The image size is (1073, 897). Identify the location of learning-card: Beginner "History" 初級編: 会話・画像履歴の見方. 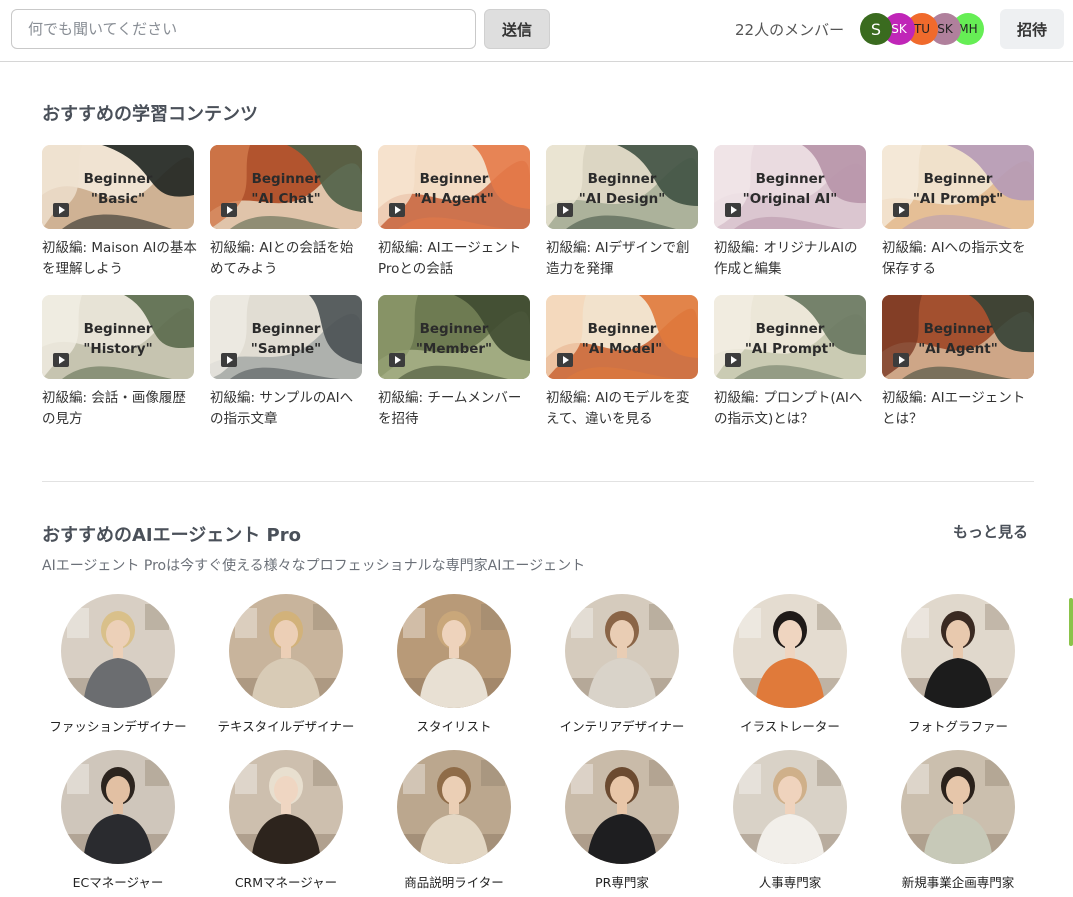
(118, 362).